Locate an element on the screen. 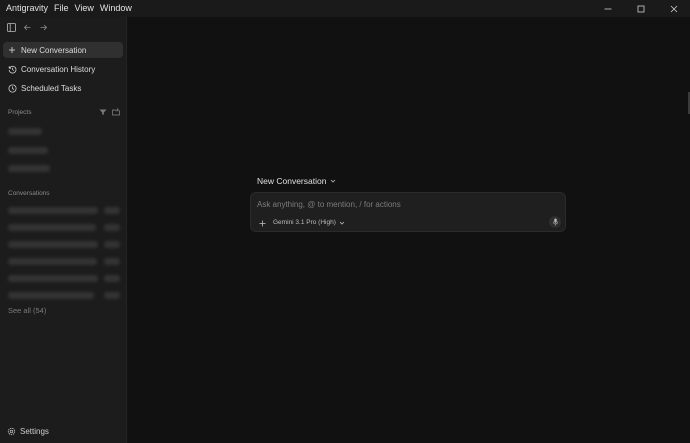 This screenshot has height=443, width=690. settings-button: Settings is located at coordinates (28, 431).